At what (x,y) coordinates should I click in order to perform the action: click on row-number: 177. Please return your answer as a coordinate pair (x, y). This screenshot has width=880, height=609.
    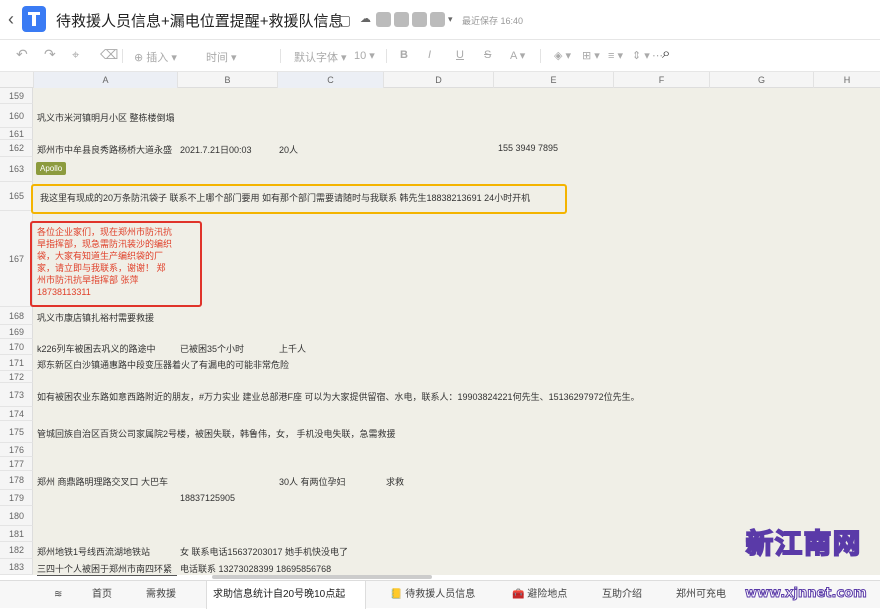
    Looking at the image, I should click on (16, 464).